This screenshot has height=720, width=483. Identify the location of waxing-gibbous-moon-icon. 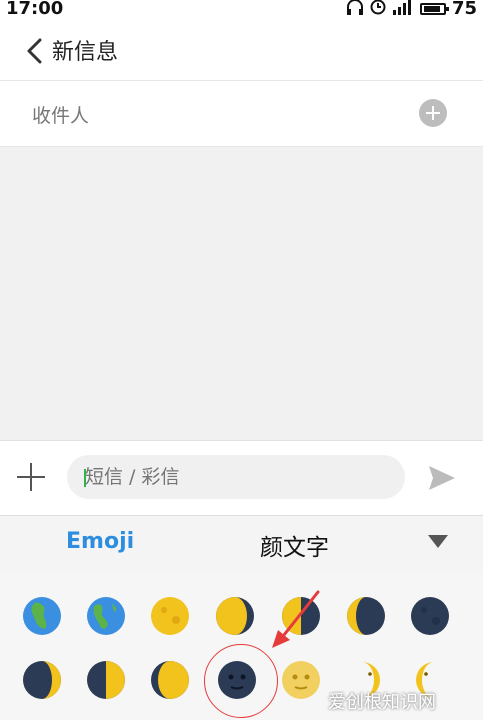
(170, 680).